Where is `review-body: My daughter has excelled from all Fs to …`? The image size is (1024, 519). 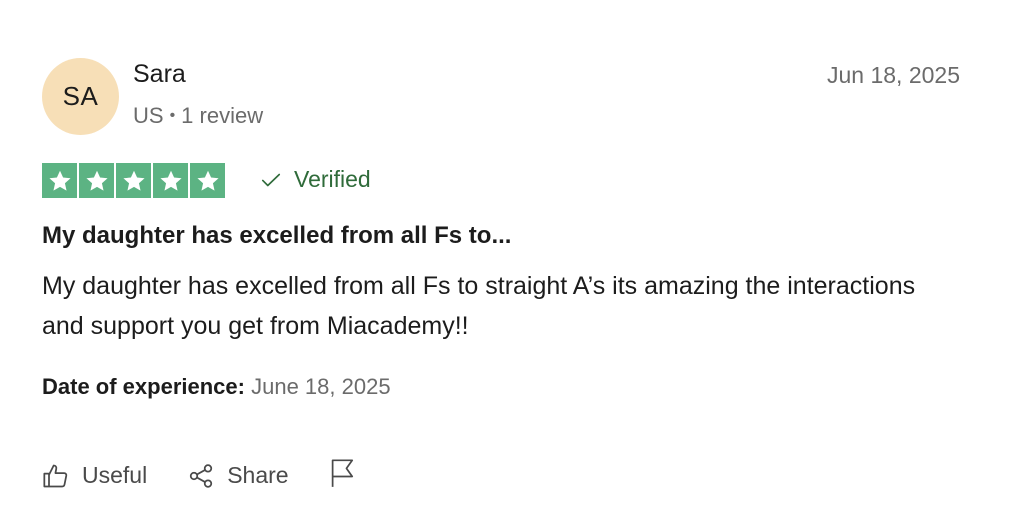
review-body: My daughter has excelled from all Fs to … is located at coordinates (479, 306).